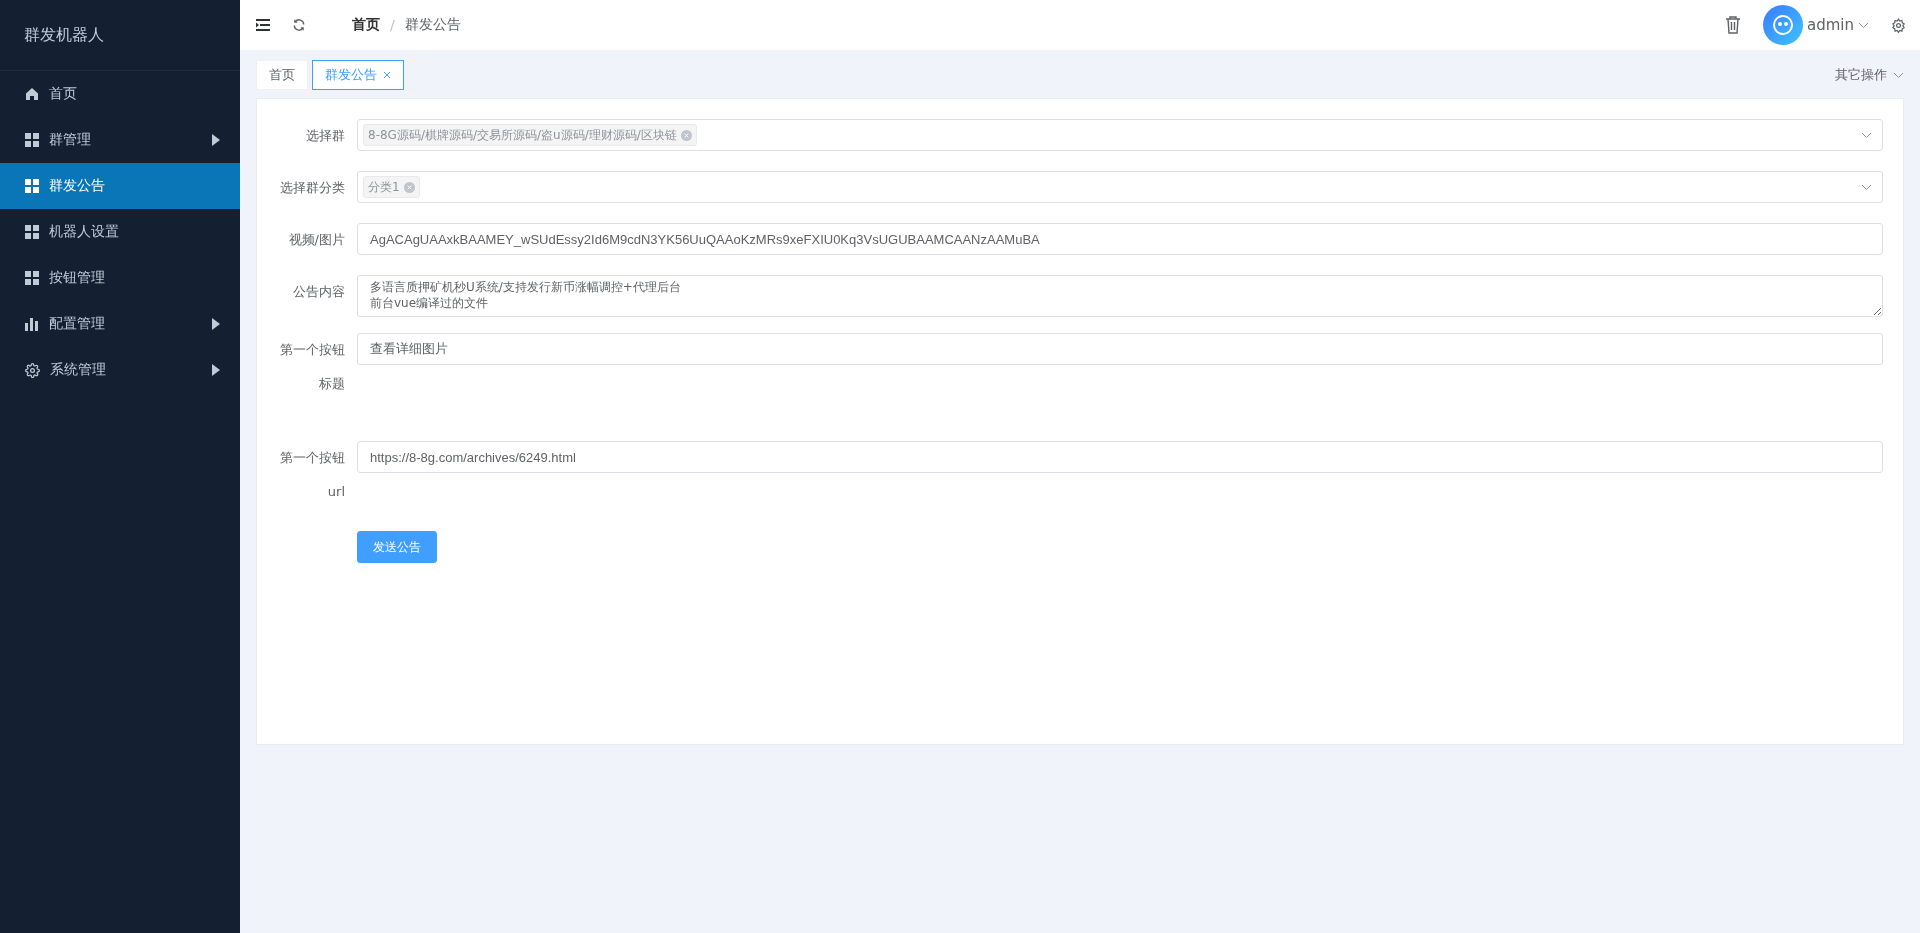  Describe the element at coordinates (120, 324) in the screenshot. I see `sidebar-item: 配置管理` at that location.